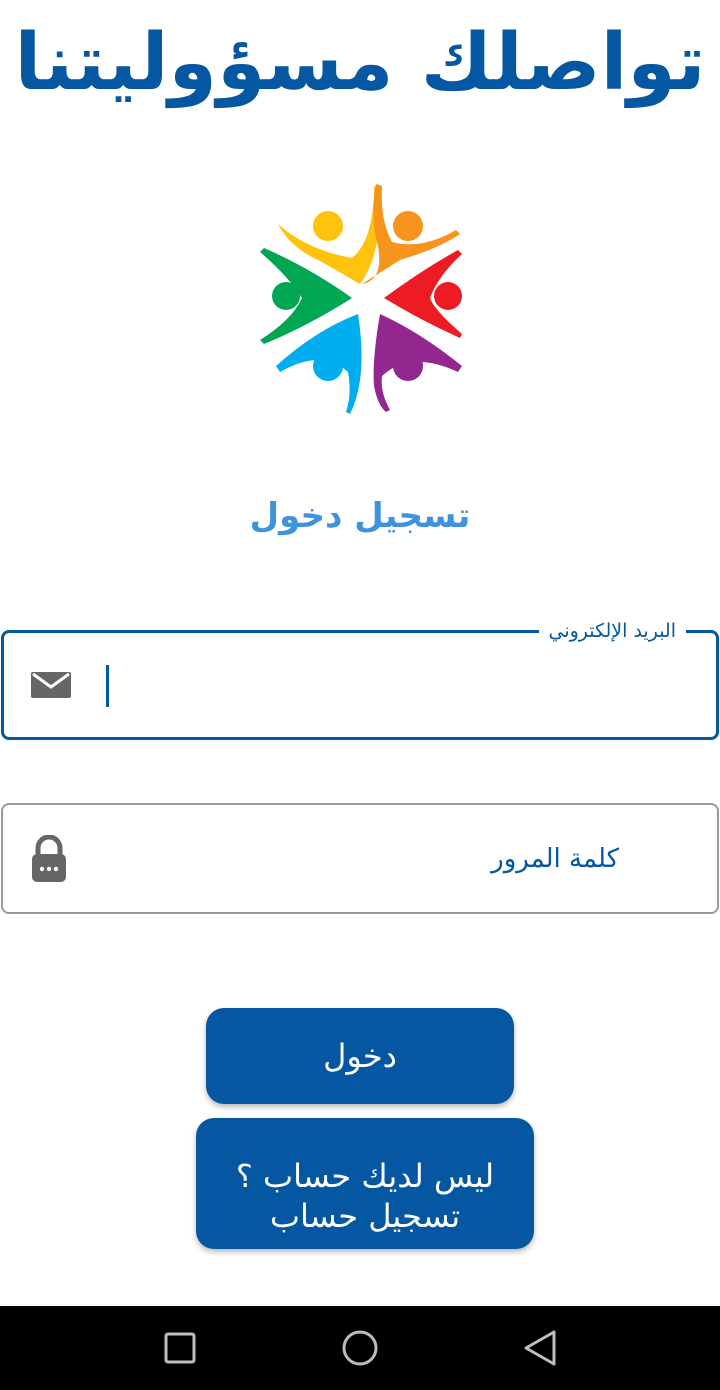 This screenshot has width=720, height=1390. Describe the element at coordinates (49, 858) in the screenshot. I see `lock-icon` at that location.